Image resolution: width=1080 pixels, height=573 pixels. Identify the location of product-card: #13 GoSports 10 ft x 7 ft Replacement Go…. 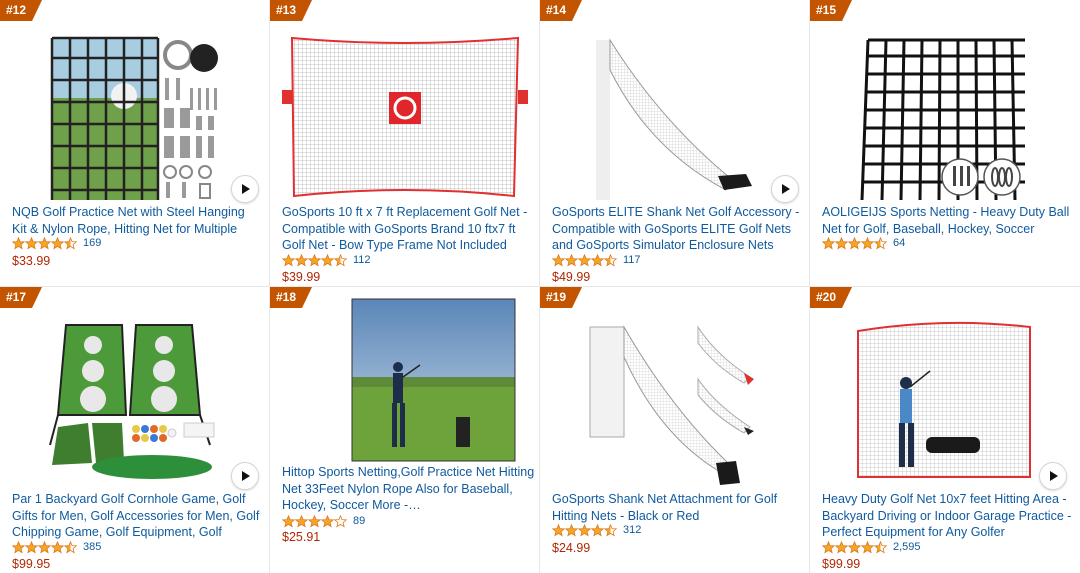
(404, 143).